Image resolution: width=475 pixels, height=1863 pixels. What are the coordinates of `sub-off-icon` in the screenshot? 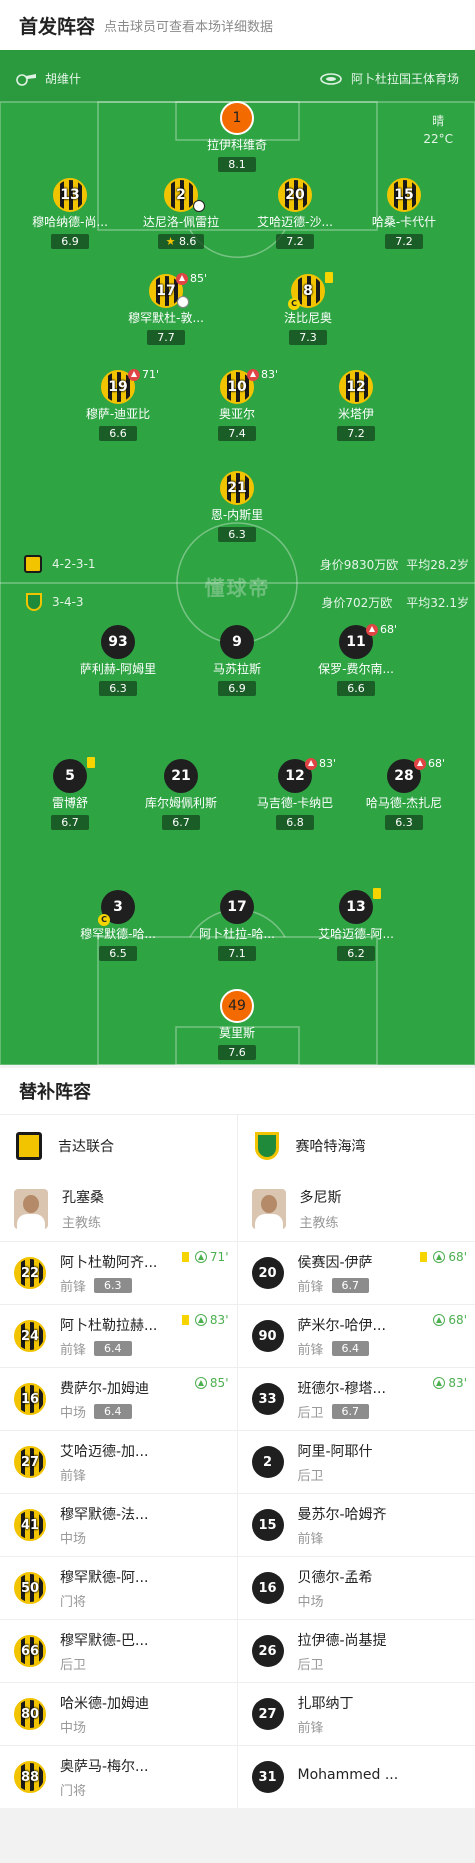 It's located at (420, 763).